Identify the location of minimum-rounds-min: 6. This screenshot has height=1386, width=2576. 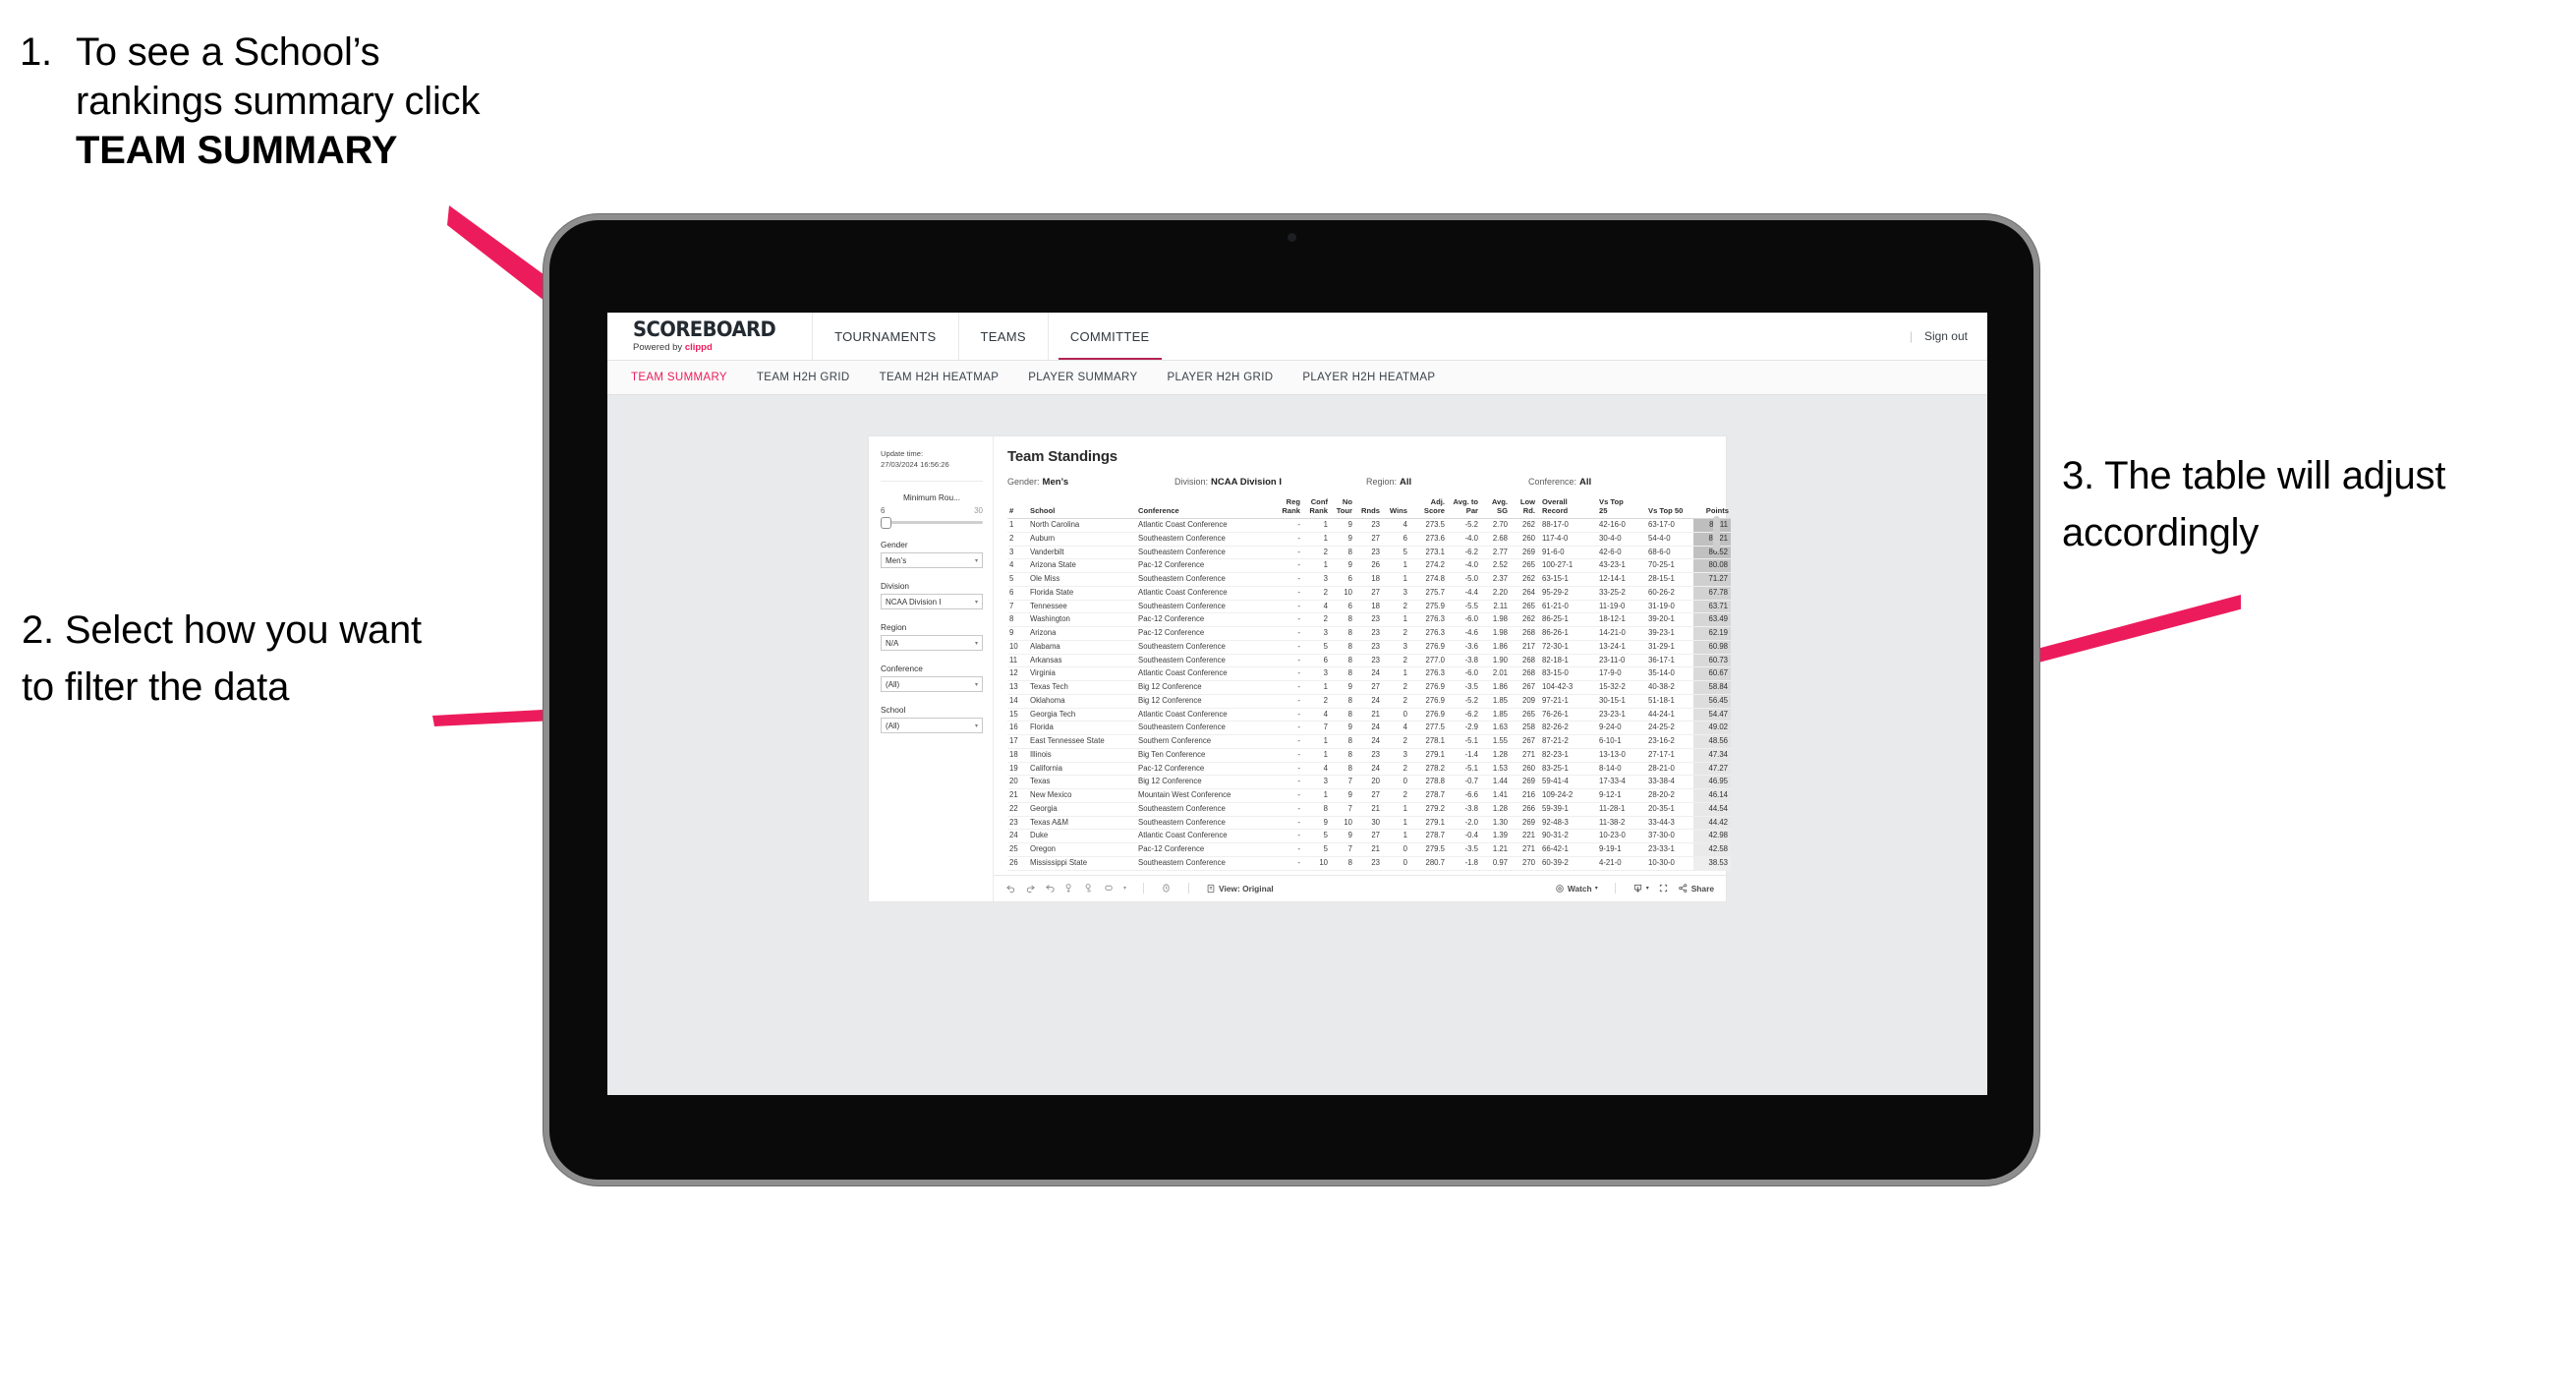
(884, 510).